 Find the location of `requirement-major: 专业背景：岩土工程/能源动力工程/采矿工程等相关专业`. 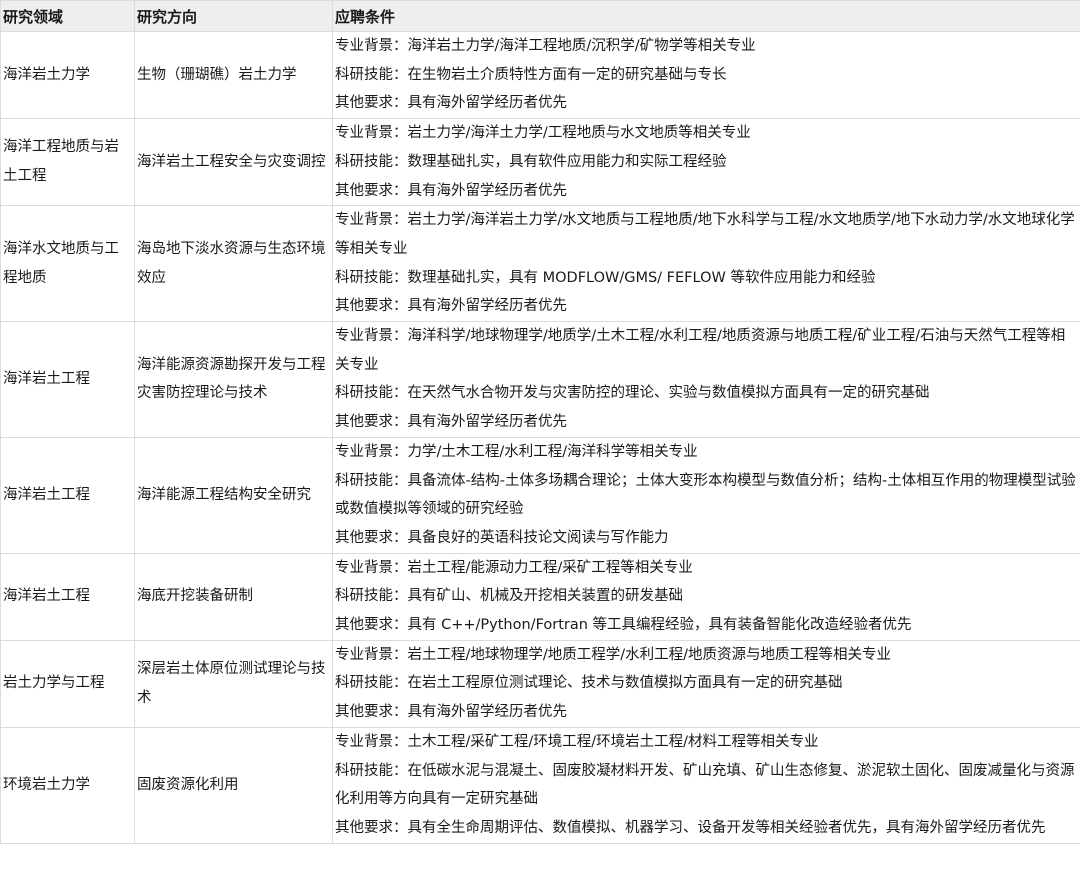

requirement-major: 专业背景：岩土工程/能源动力工程/采矿工程等相关专业 is located at coordinates (514, 567).